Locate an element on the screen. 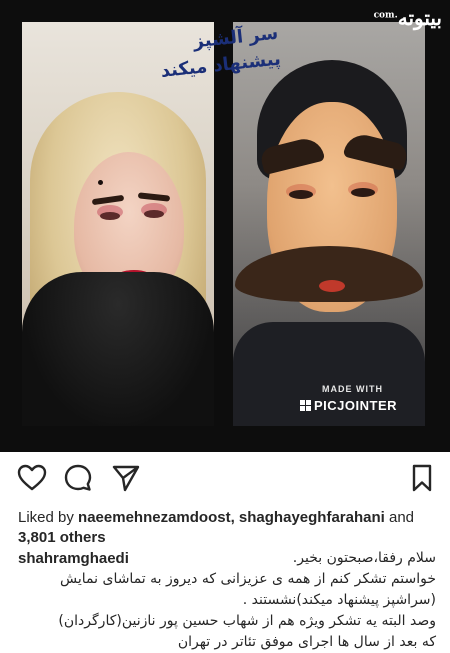 Image resolution: width=450 pixels, height=653 pixels. comment-icon is located at coordinates (78, 478).